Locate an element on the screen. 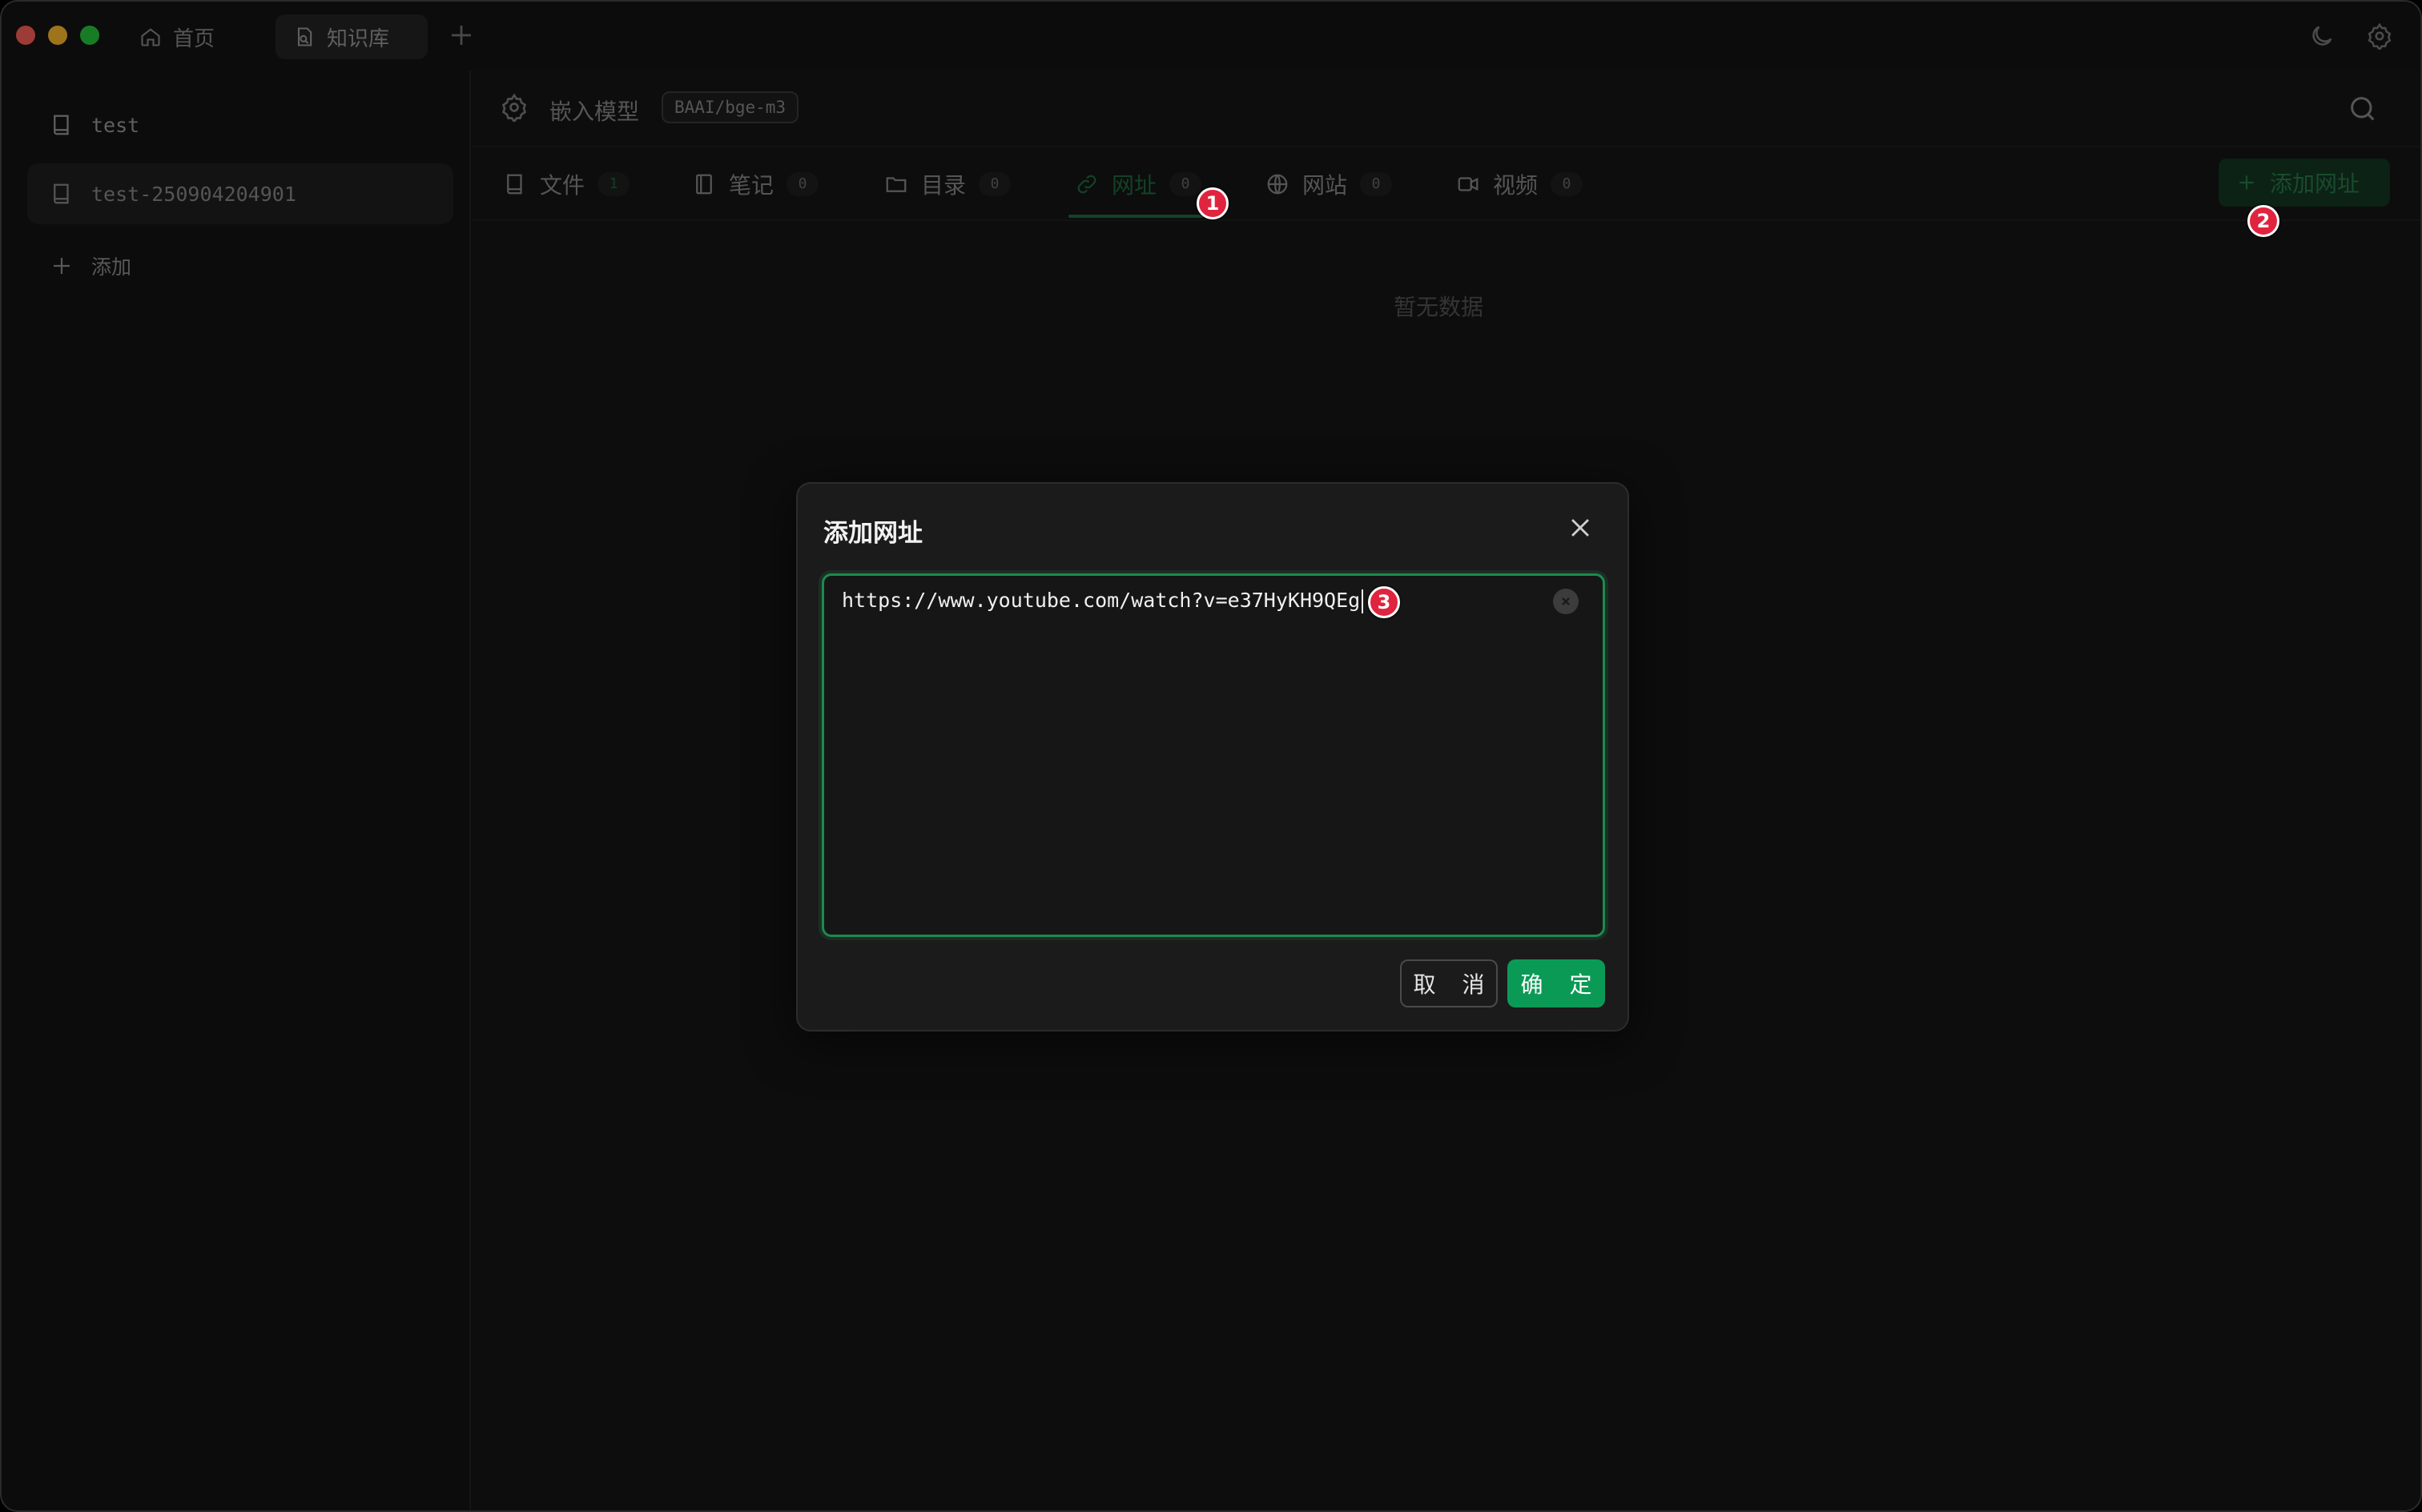 The image size is (2422, 1512). step-marker-1: 1 is located at coordinates (1213, 203).